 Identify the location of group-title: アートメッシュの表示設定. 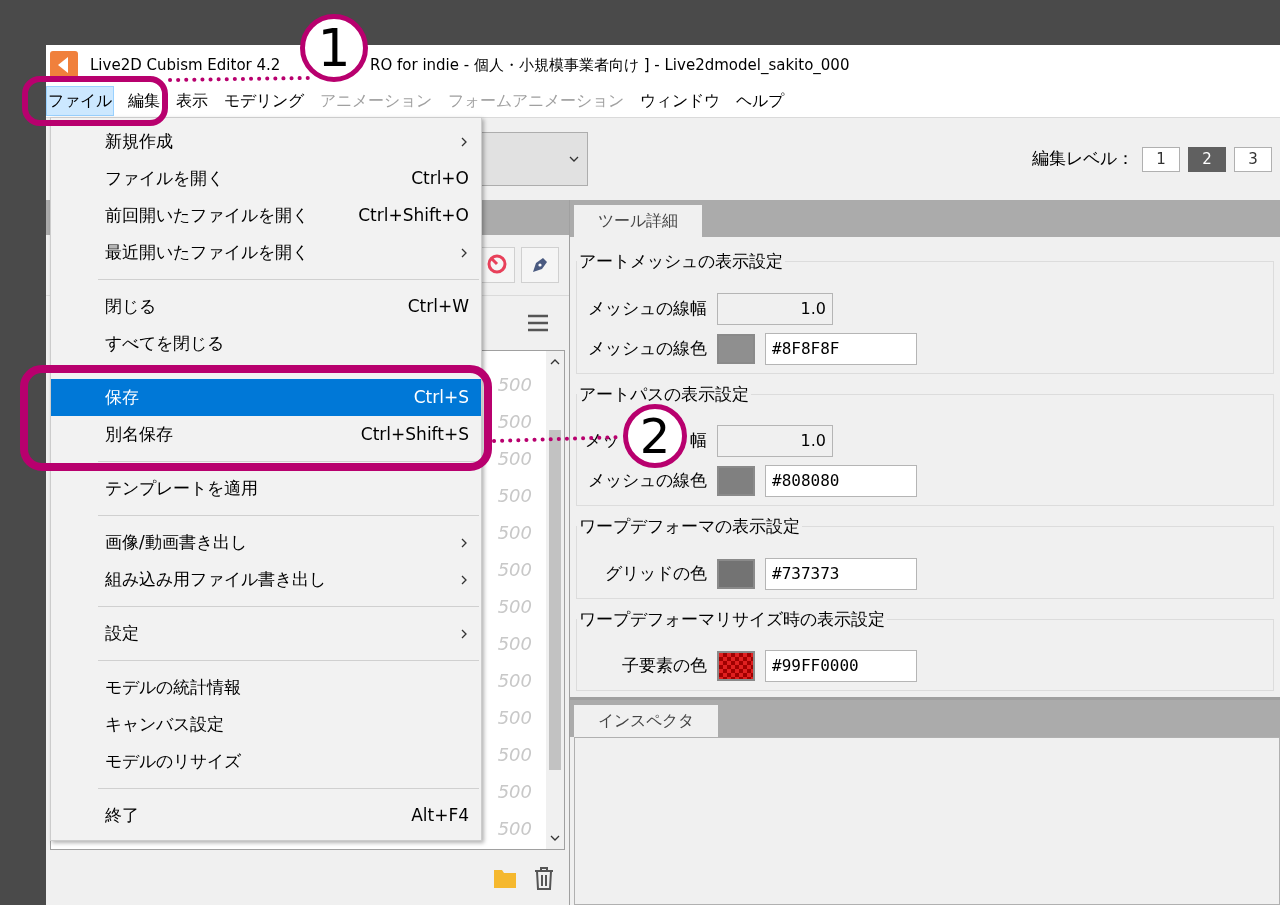
(681, 261).